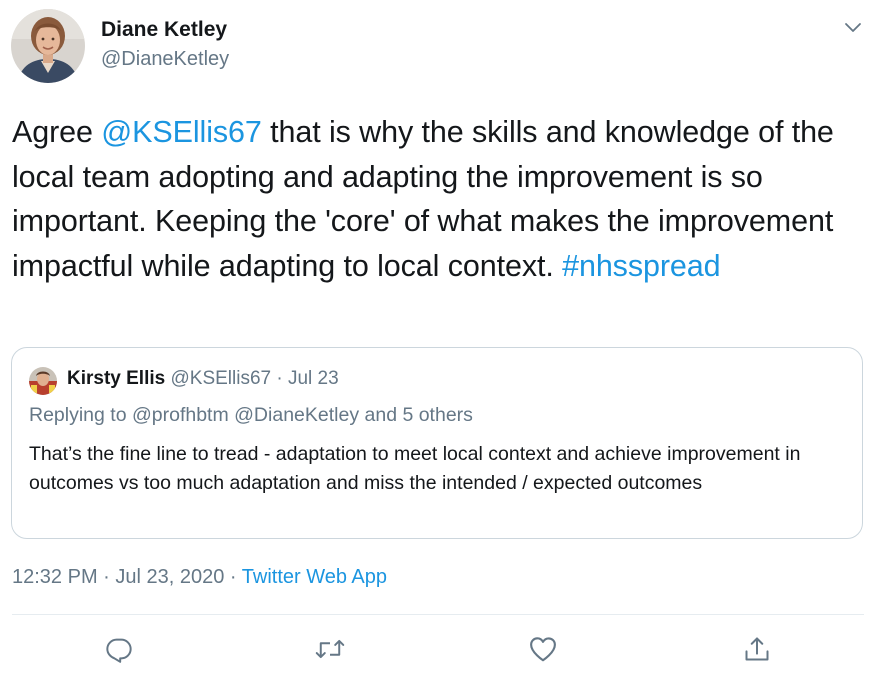 The width and height of the screenshot is (882, 676). What do you see at coordinates (165, 59) in the screenshot?
I see `author-handle: @DianeKetley` at bounding box center [165, 59].